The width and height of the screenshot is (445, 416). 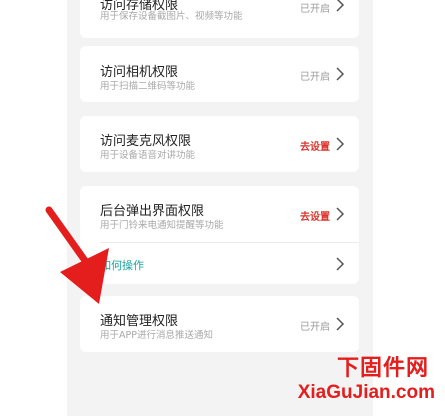 I want to click on watermark-logo: 下固件网 XiaGuJian.com, so click(x=366, y=377).